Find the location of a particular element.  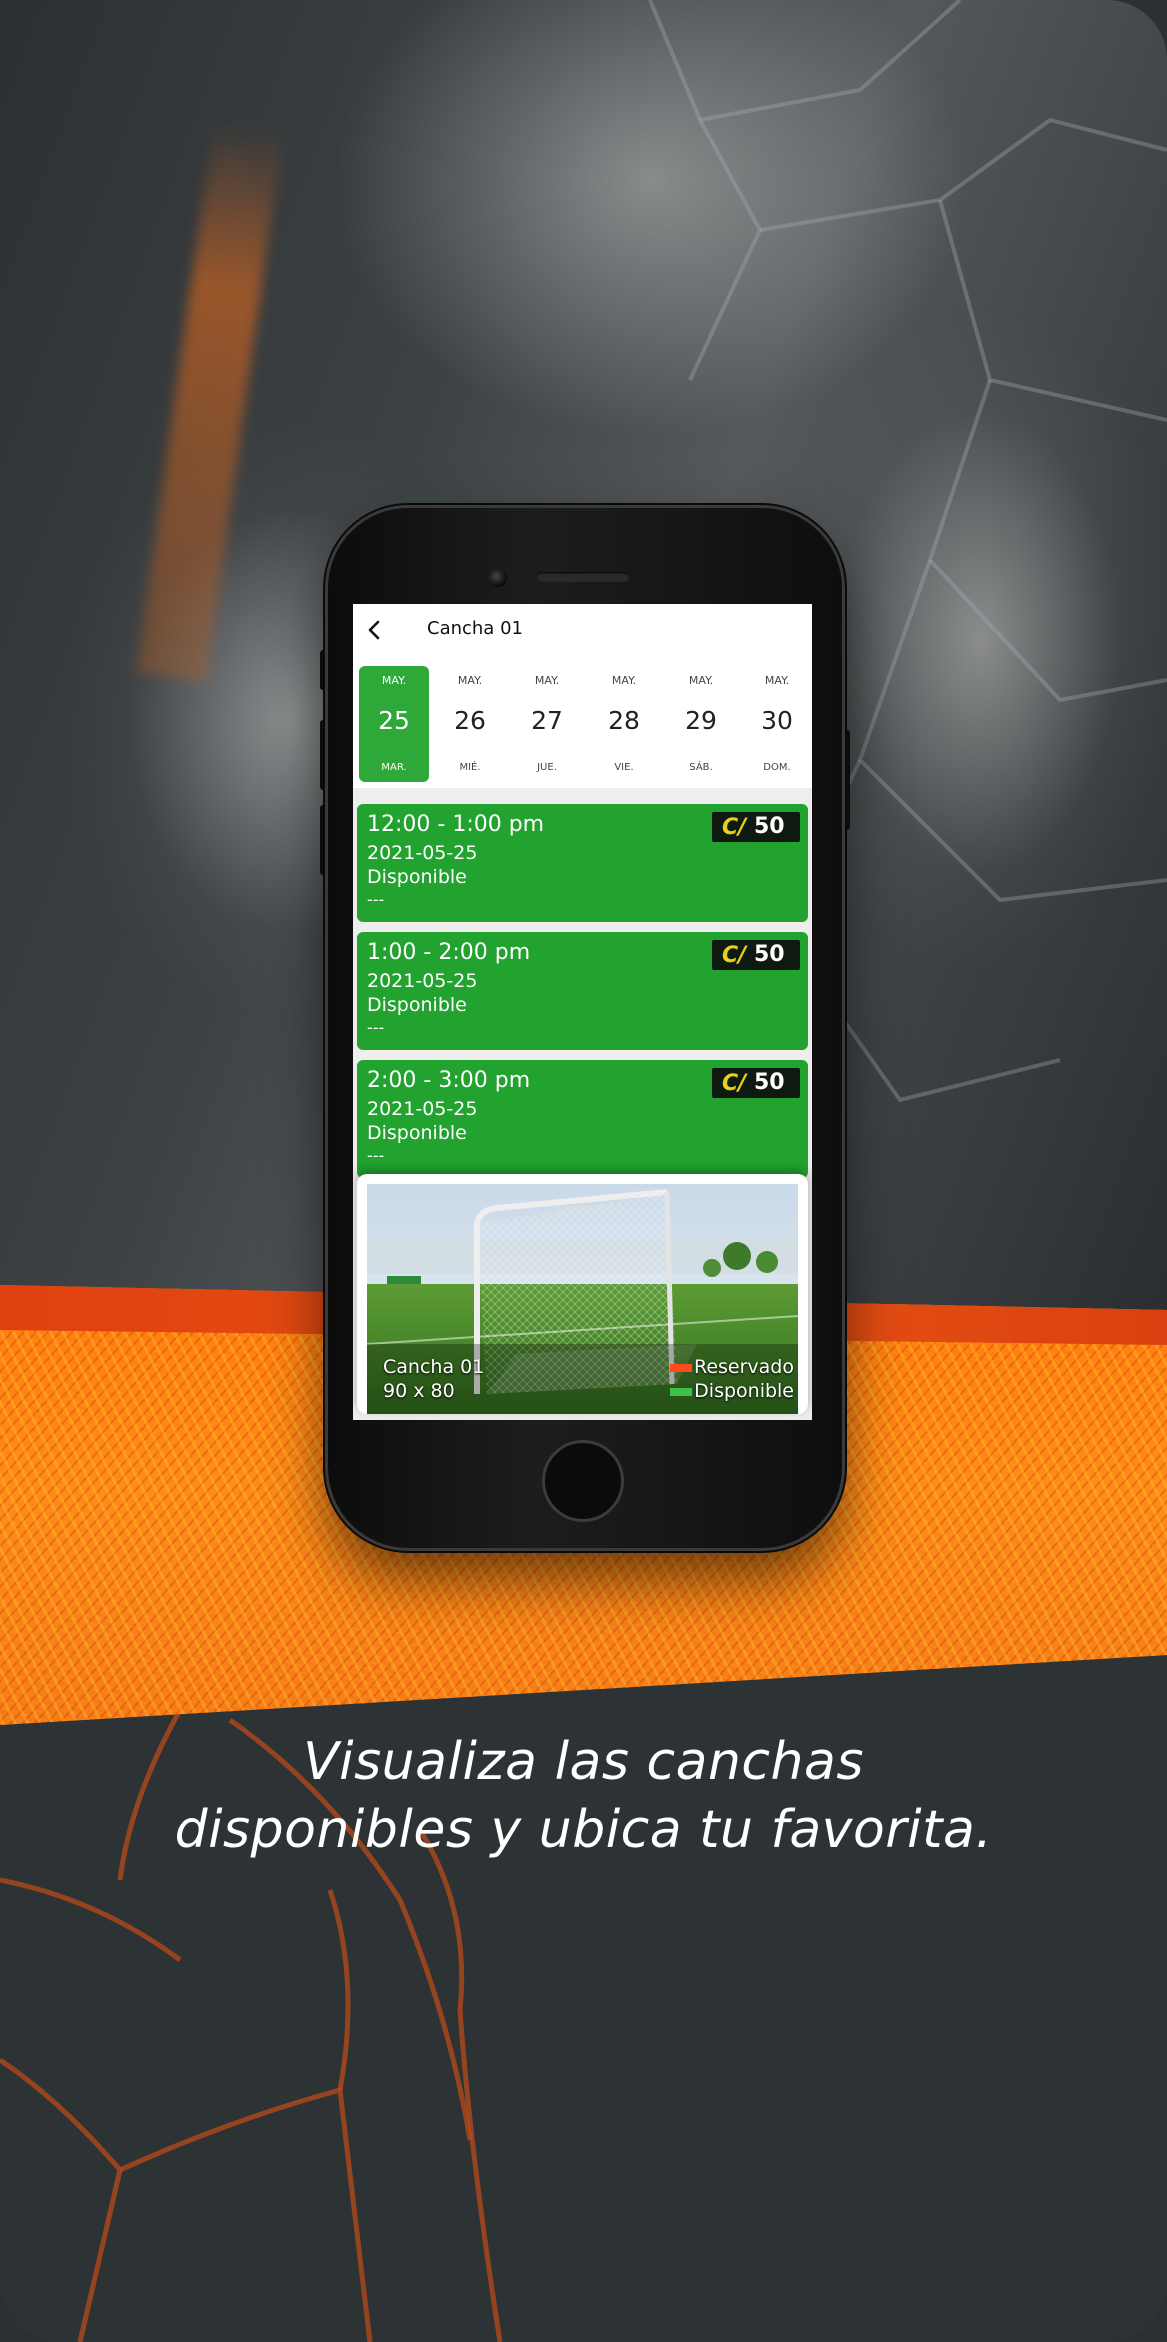

legend-reserved: Reservado is located at coordinates (731, 1367).